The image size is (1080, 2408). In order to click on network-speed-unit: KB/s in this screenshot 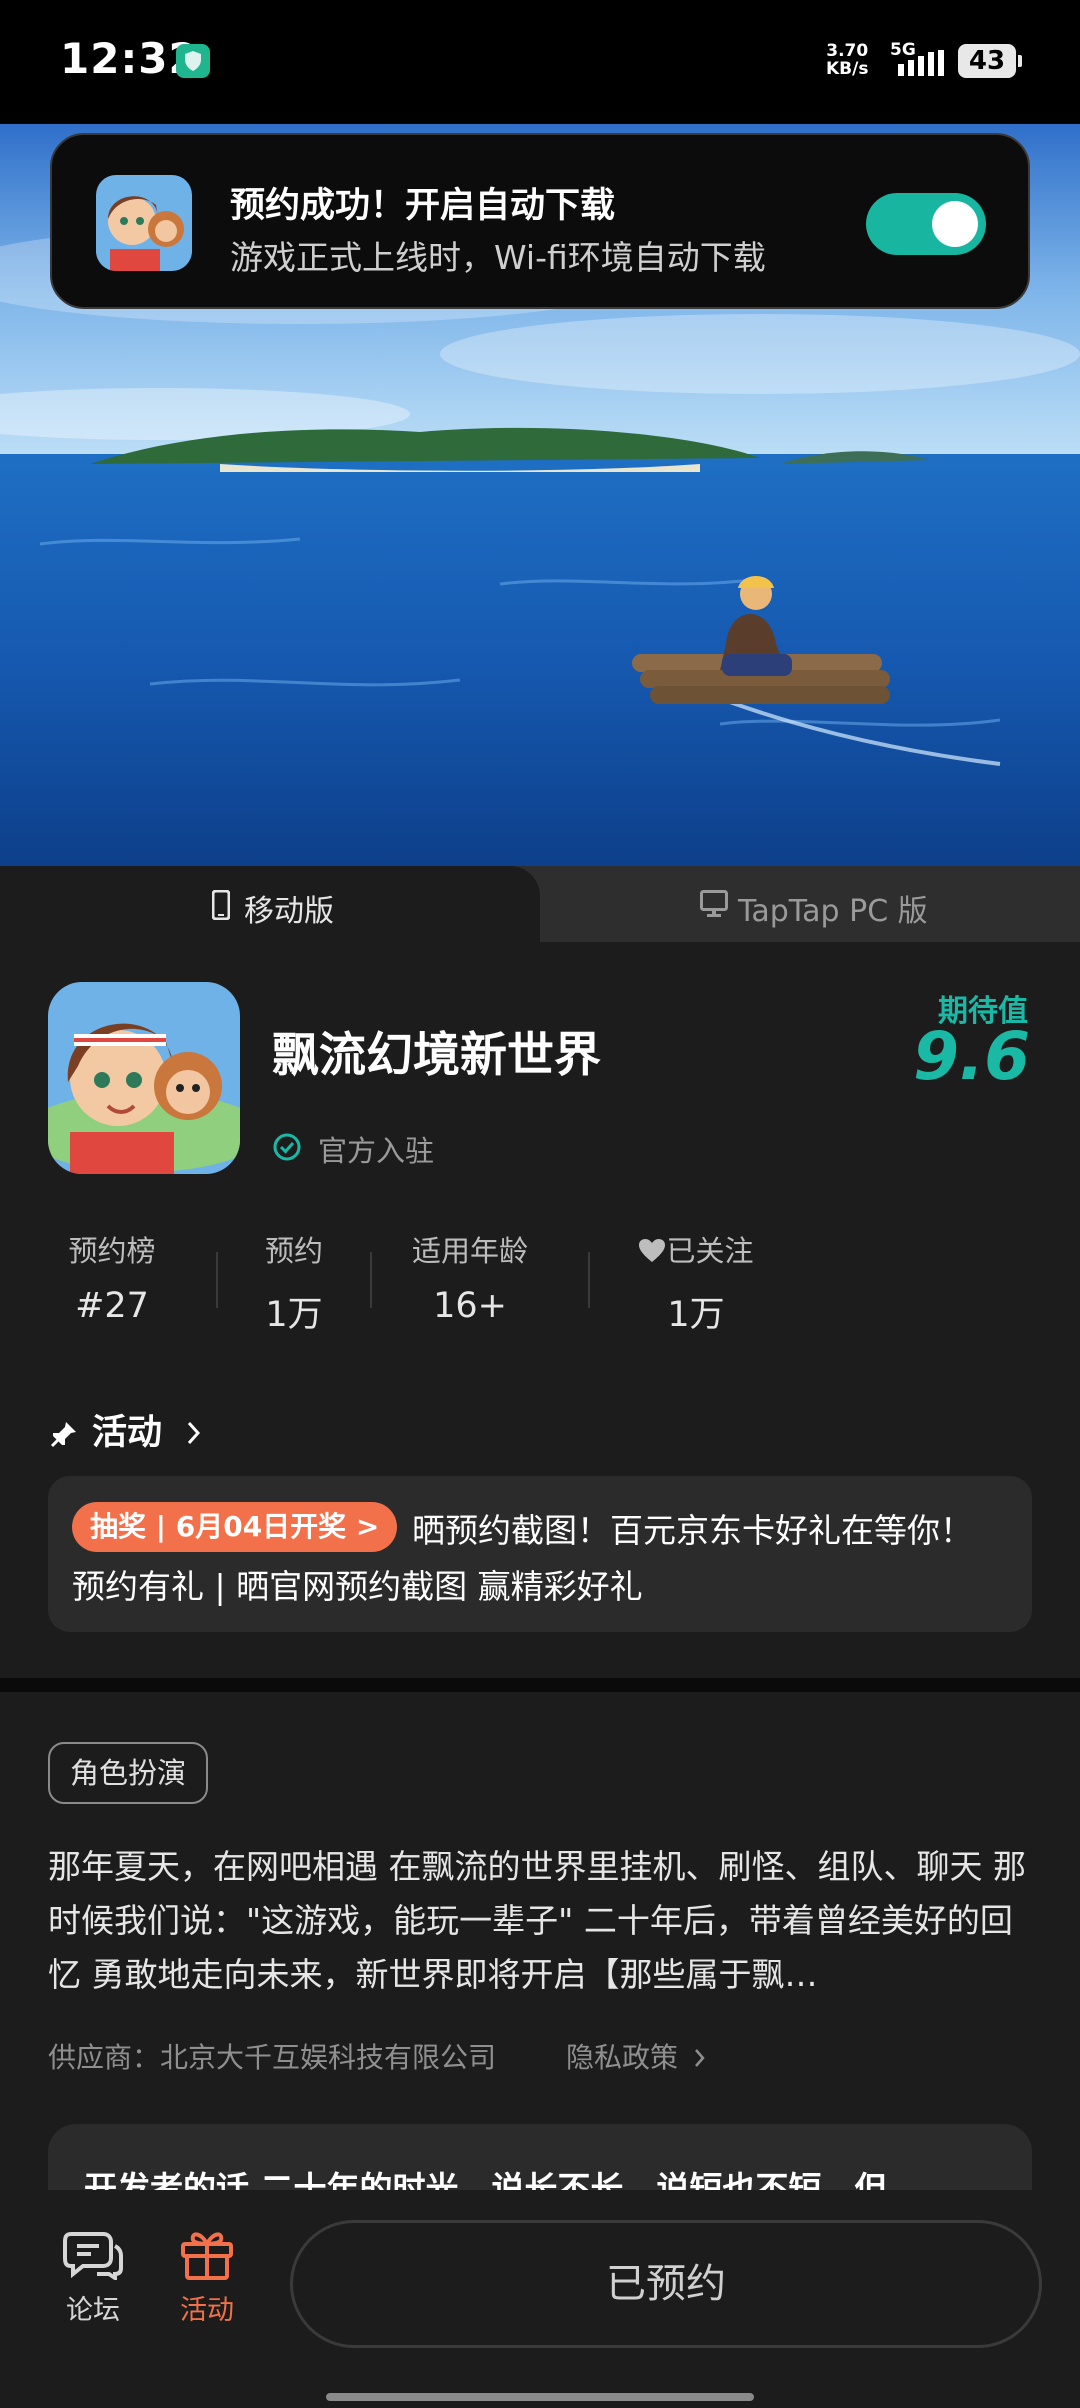, I will do `click(847, 69)`.